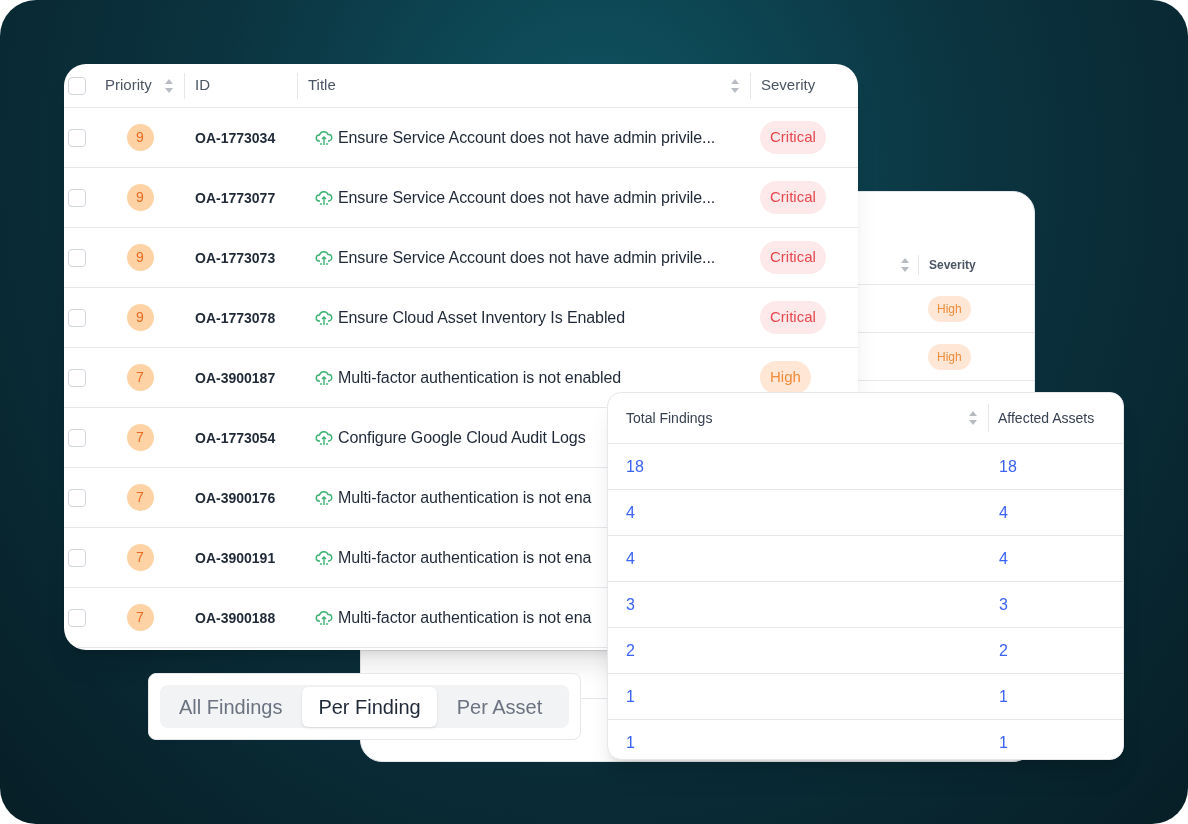 The image size is (1188, 824). What do you see at coordinates (235, 617) in the screenshot?
I see `finding-id: OA-3900188` at bounding box center [235, 617].